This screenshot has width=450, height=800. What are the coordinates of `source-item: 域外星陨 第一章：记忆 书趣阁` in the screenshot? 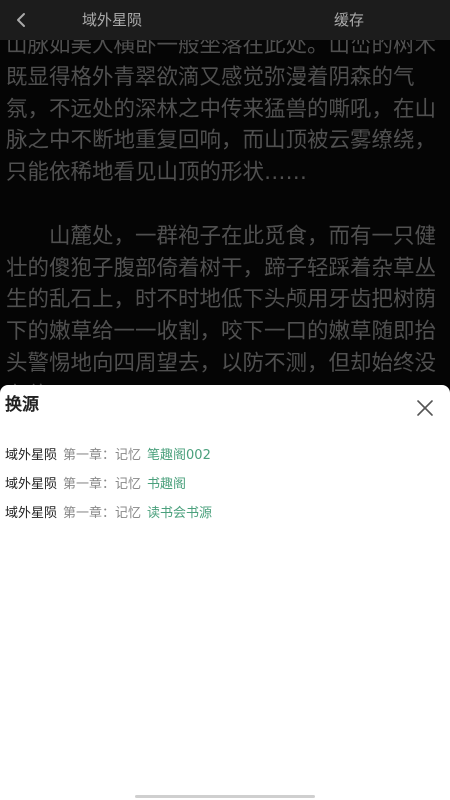 It's located at (225, 482).